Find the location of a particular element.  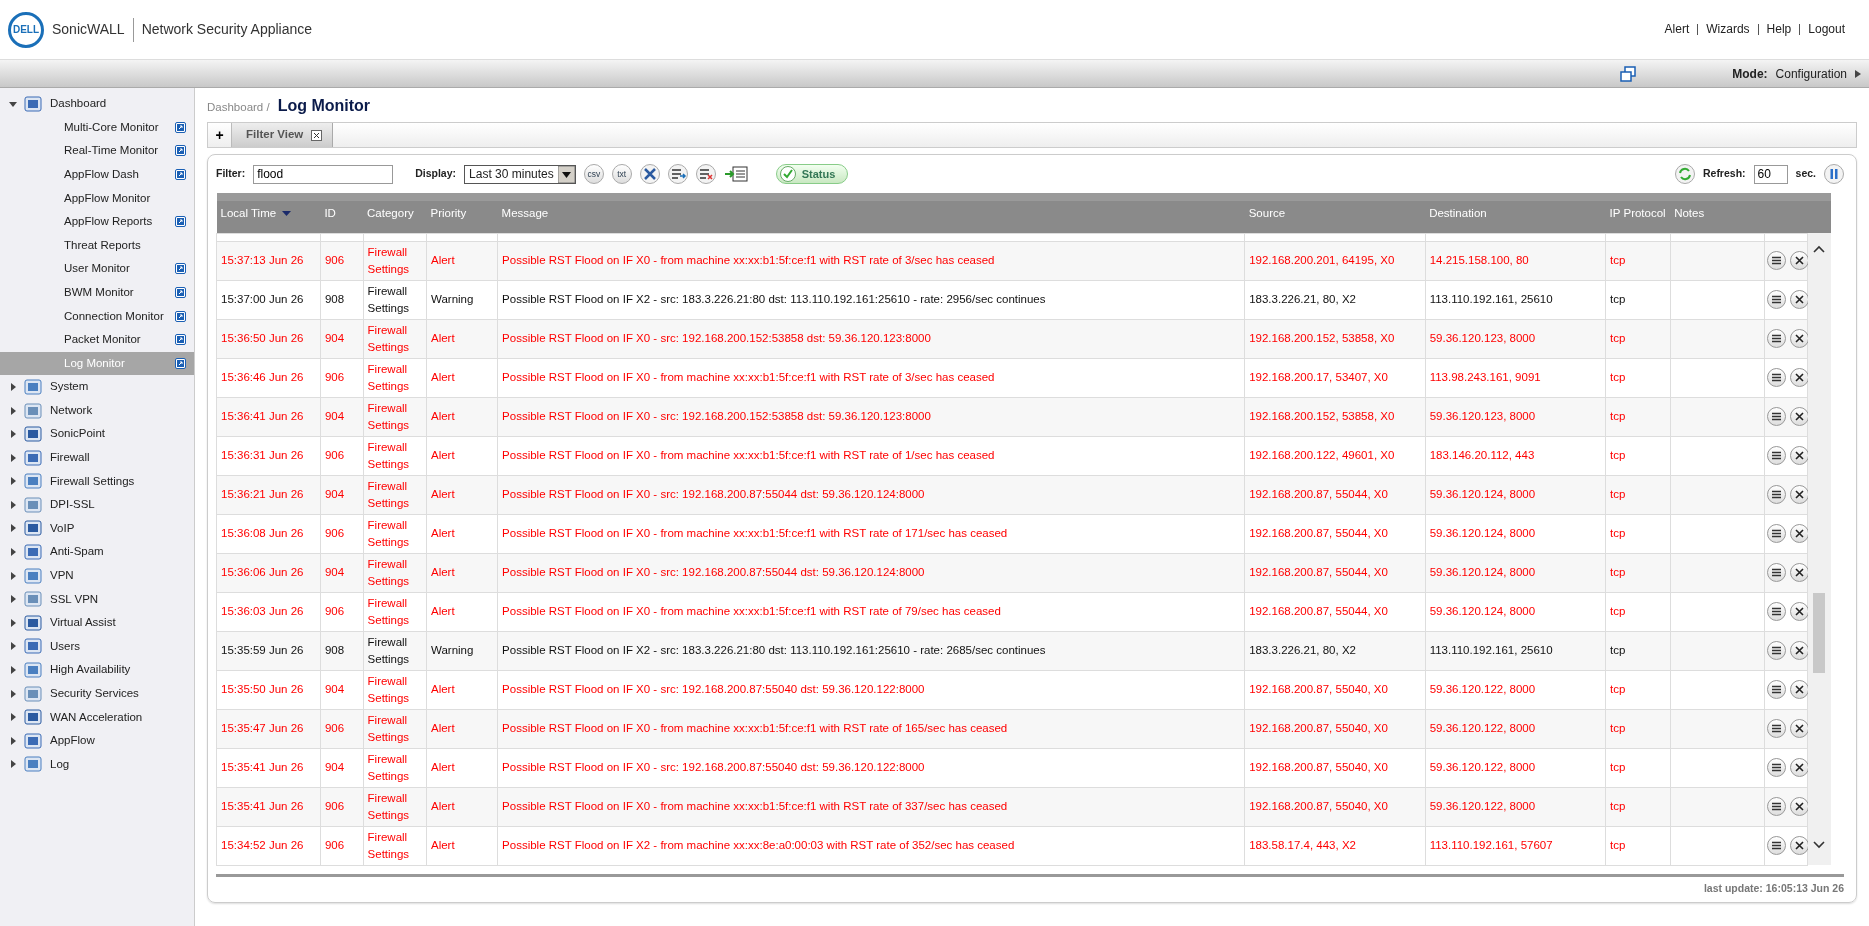

table-cell: 14.215.158.100, 80 is located at coordinates (1515, 260).